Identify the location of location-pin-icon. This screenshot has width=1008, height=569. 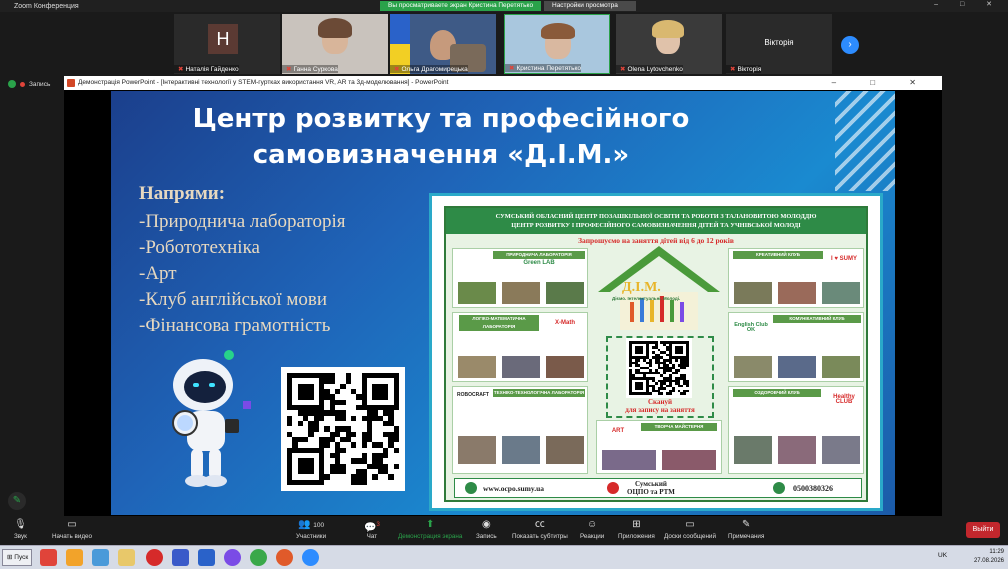
(613, 488).